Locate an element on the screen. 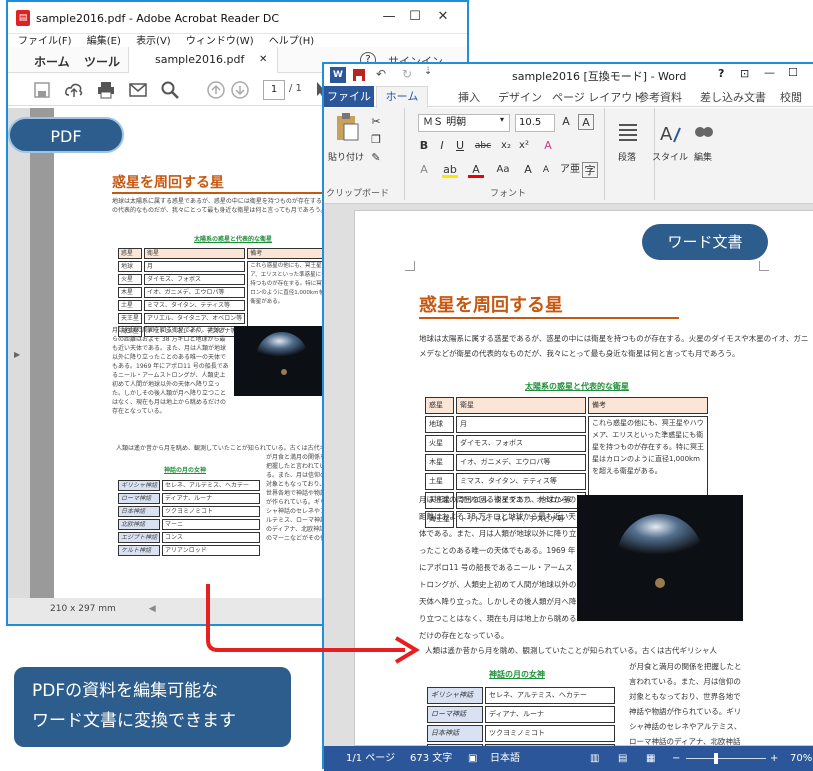 This screenshot has height=771, width=813. zoom-slider-thumb is located at coordinates (716, 758).